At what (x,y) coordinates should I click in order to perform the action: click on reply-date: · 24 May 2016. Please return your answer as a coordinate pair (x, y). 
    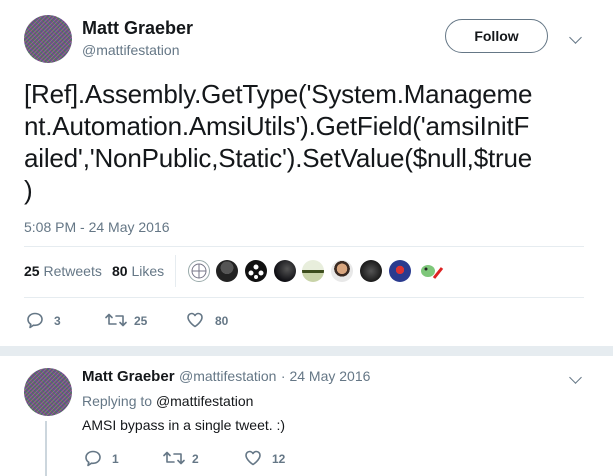
    Looking at the image, I should click on (326, 376).